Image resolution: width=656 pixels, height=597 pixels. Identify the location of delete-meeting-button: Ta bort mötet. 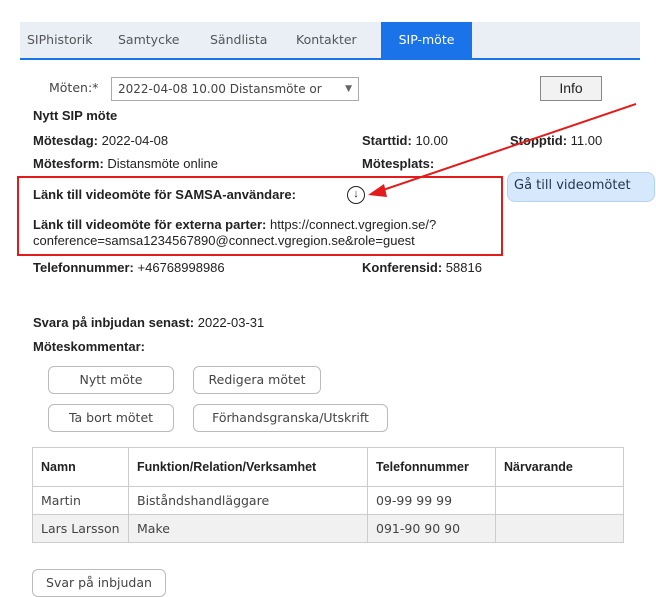
(111, 418).